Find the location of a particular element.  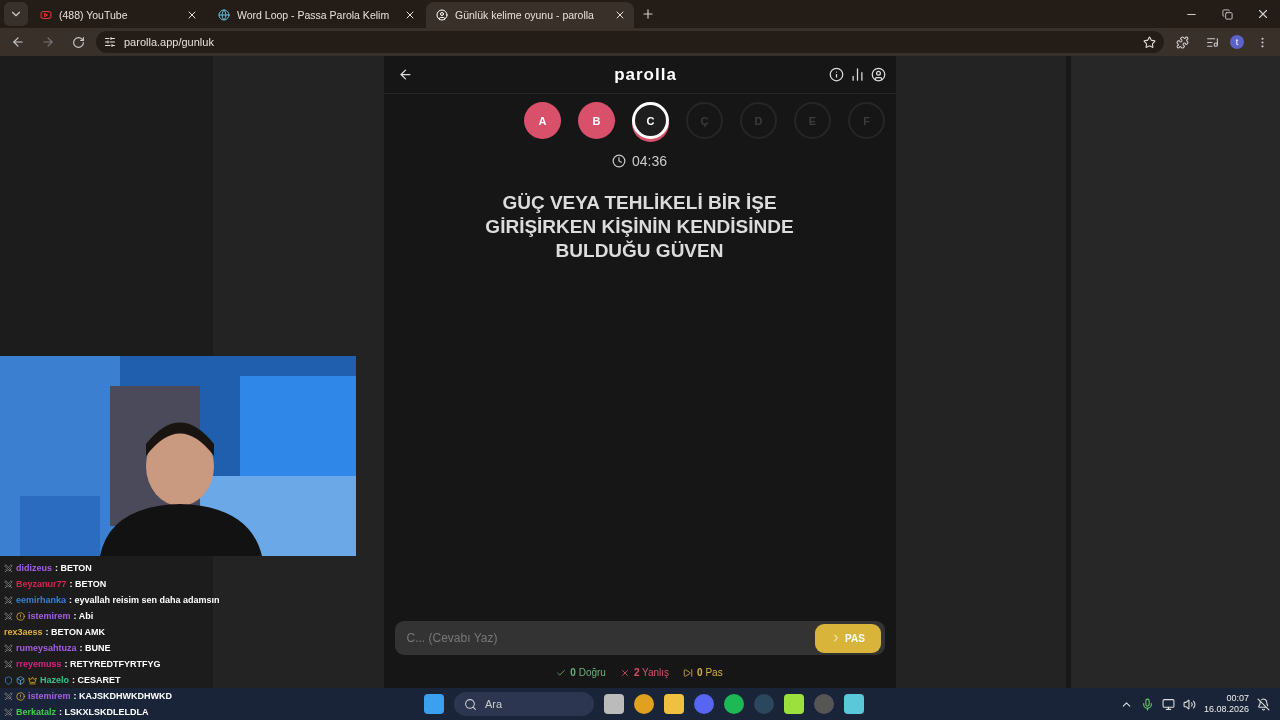

profile-icon is located at coordinates (878, 74).